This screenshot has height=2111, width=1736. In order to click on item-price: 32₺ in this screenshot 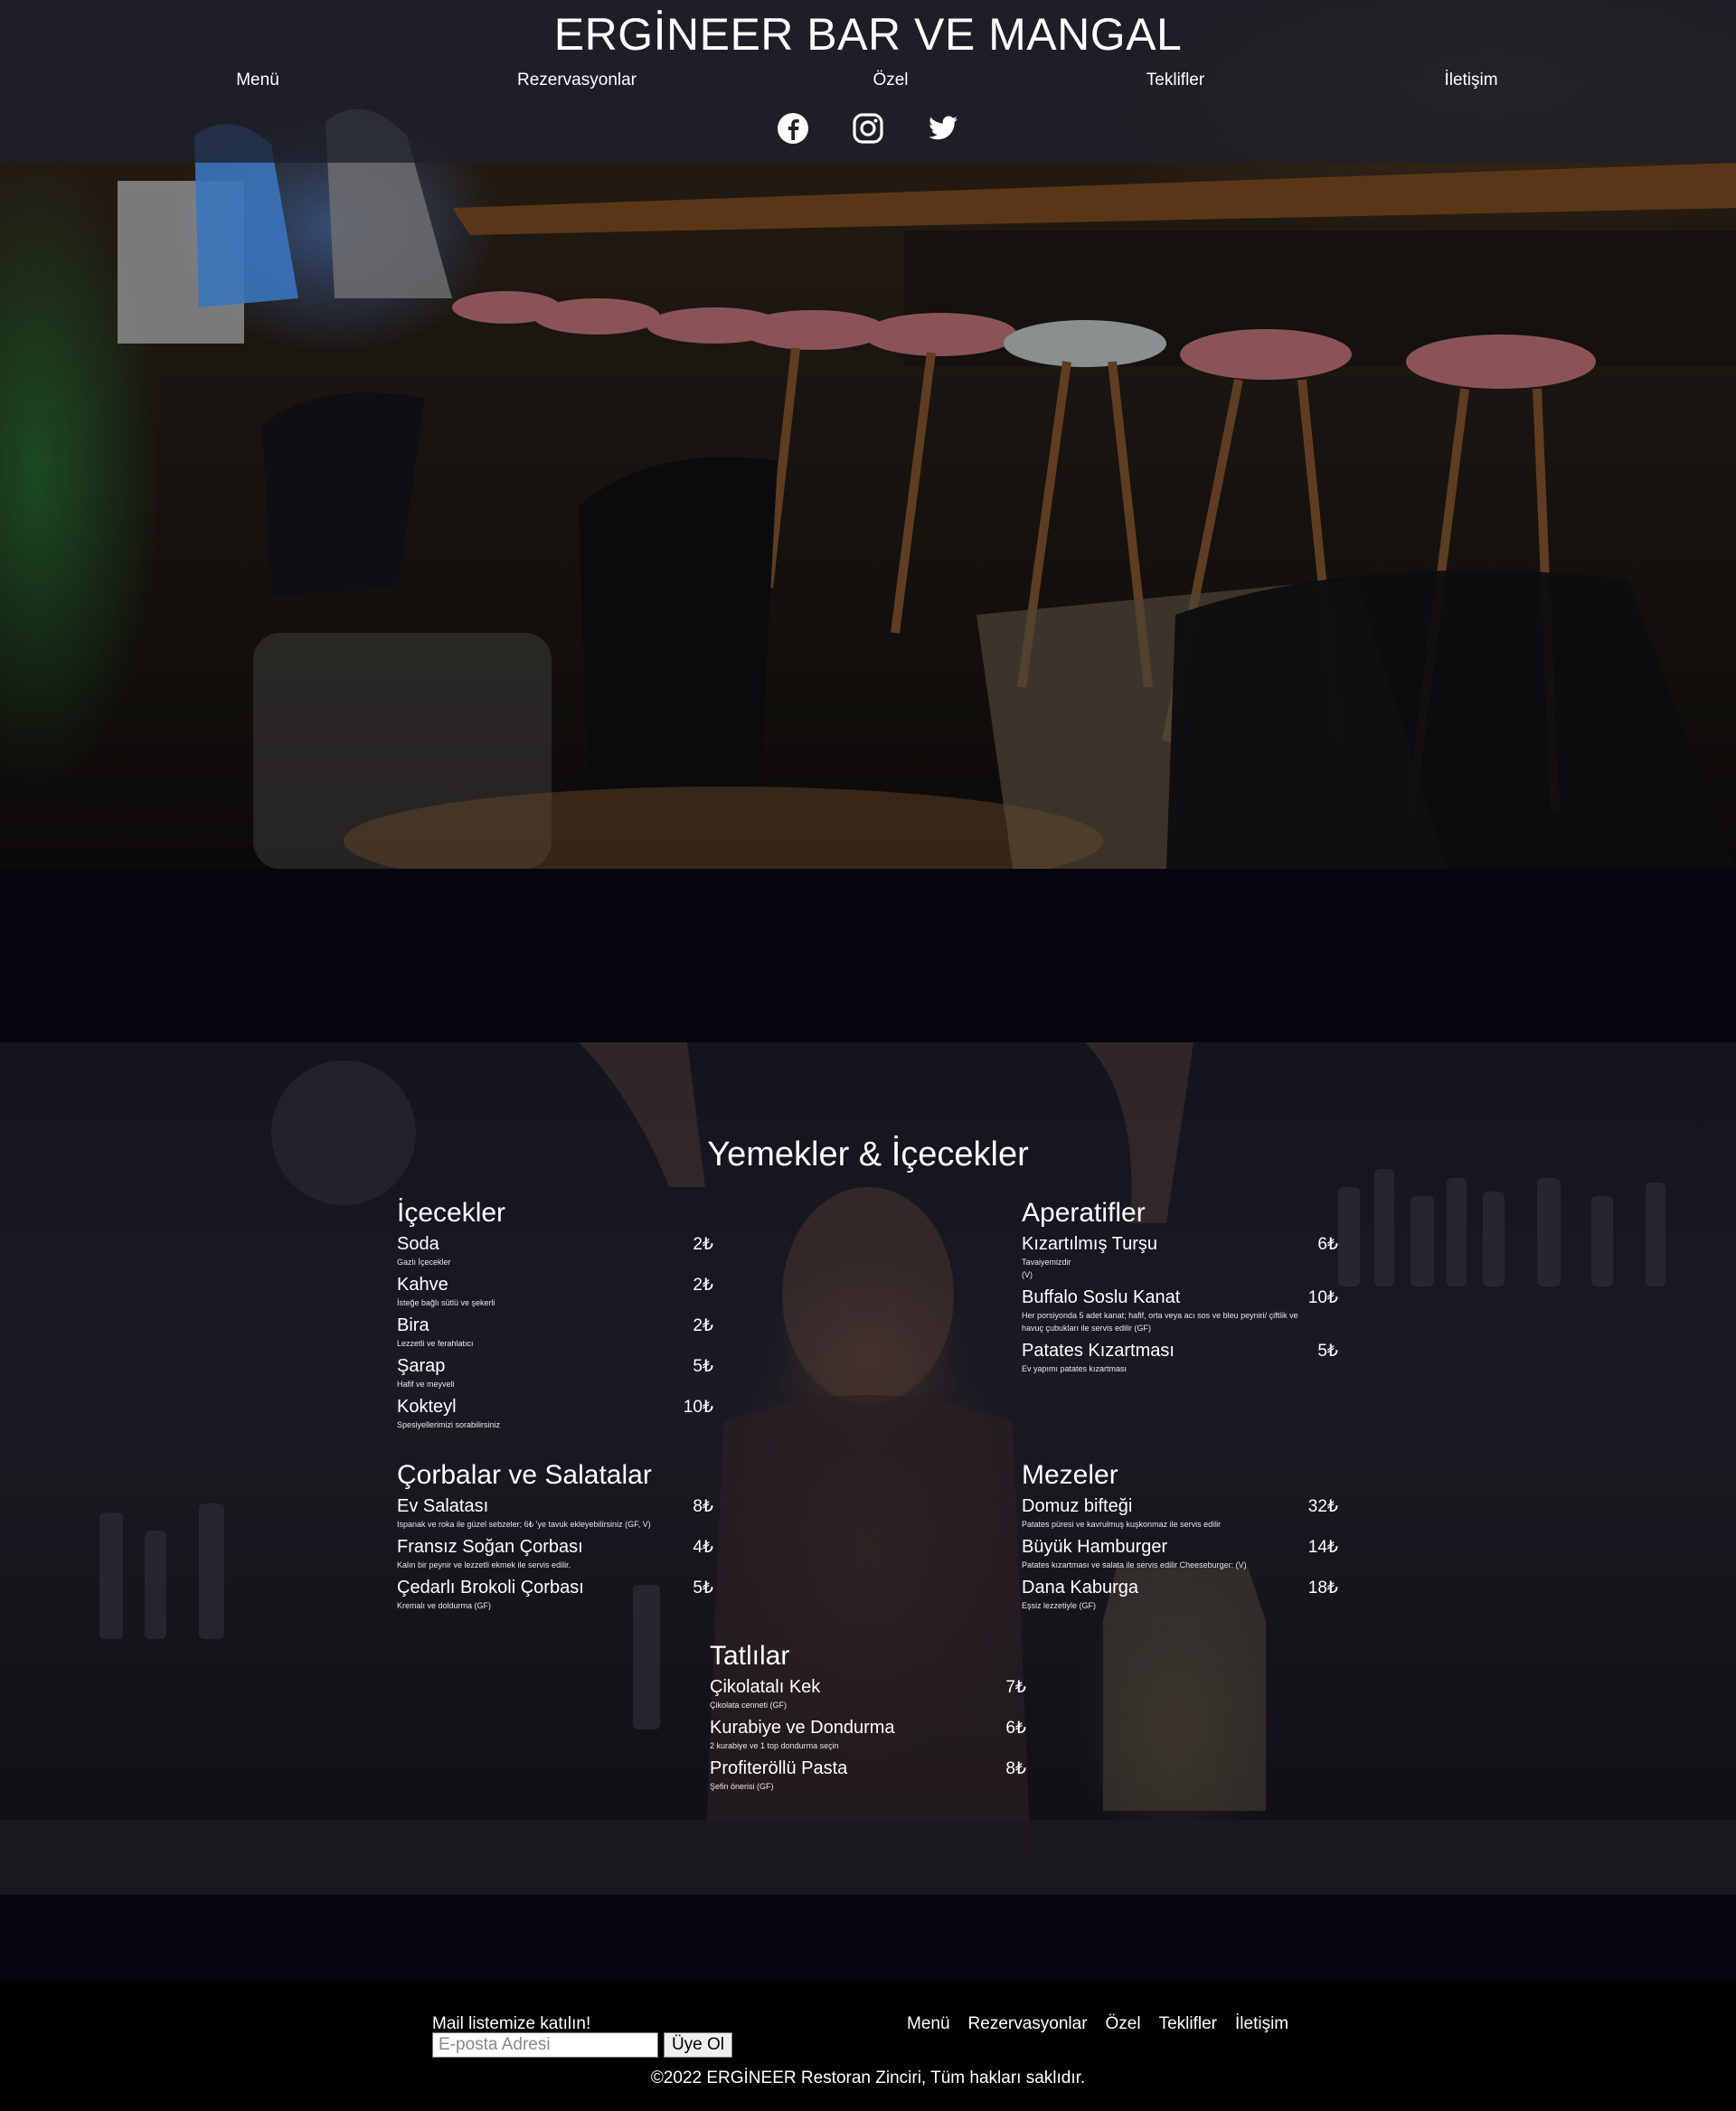, I will do `click(1322, 1507)`.